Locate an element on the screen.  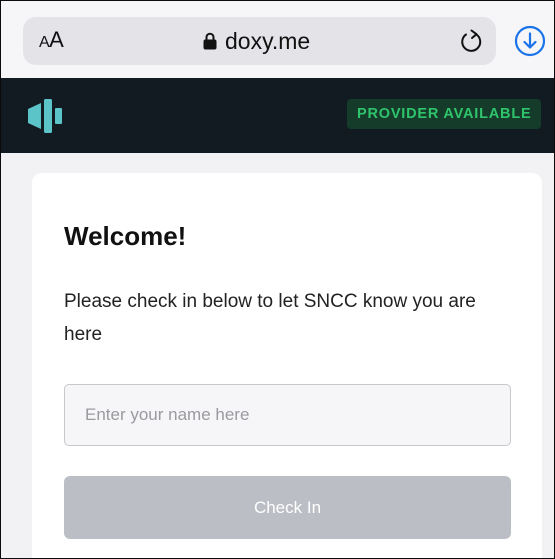
check-in-button: Check In is located at coordinates (287, 507).